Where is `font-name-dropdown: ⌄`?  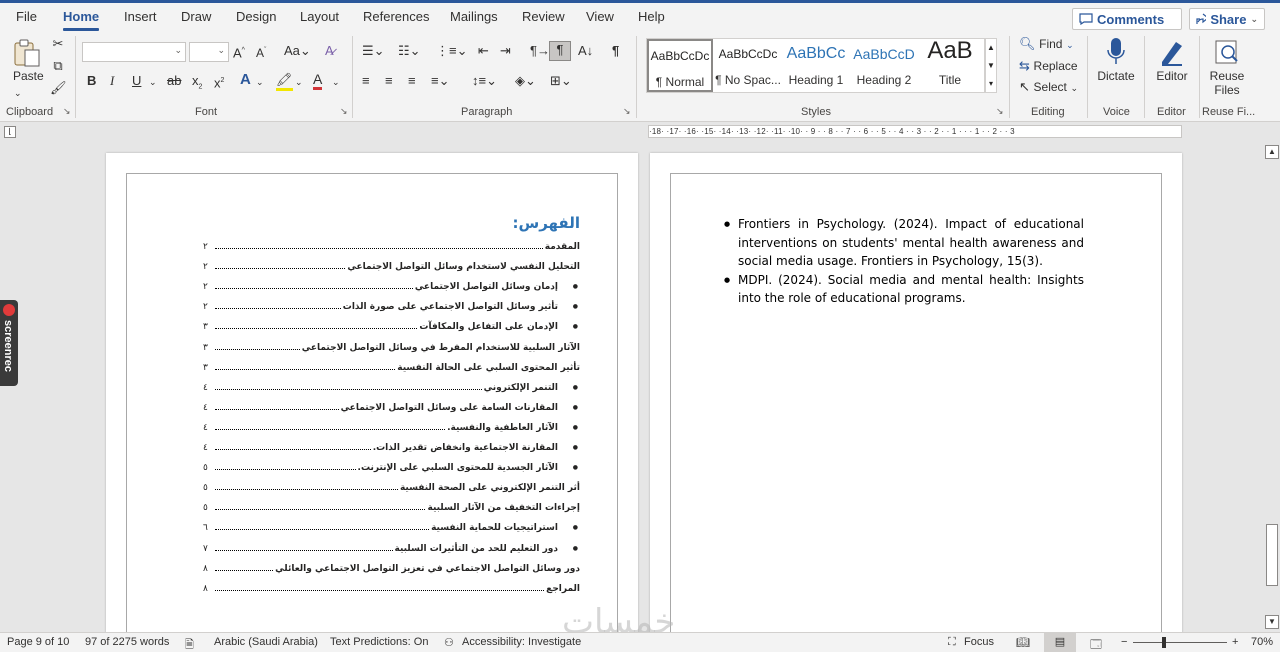
font-name-dropdown: ⌄ is located at coordinates (134, 52).